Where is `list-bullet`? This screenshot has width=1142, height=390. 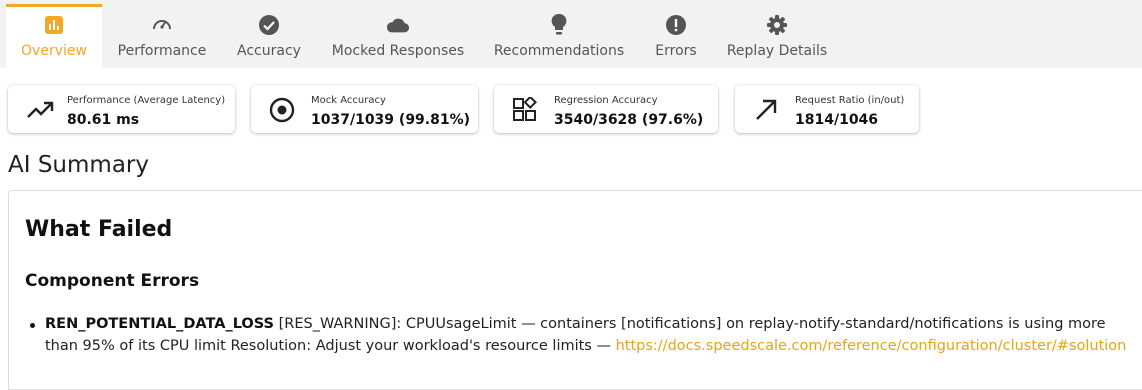
list-bullet is located at coordinates (31, 325).